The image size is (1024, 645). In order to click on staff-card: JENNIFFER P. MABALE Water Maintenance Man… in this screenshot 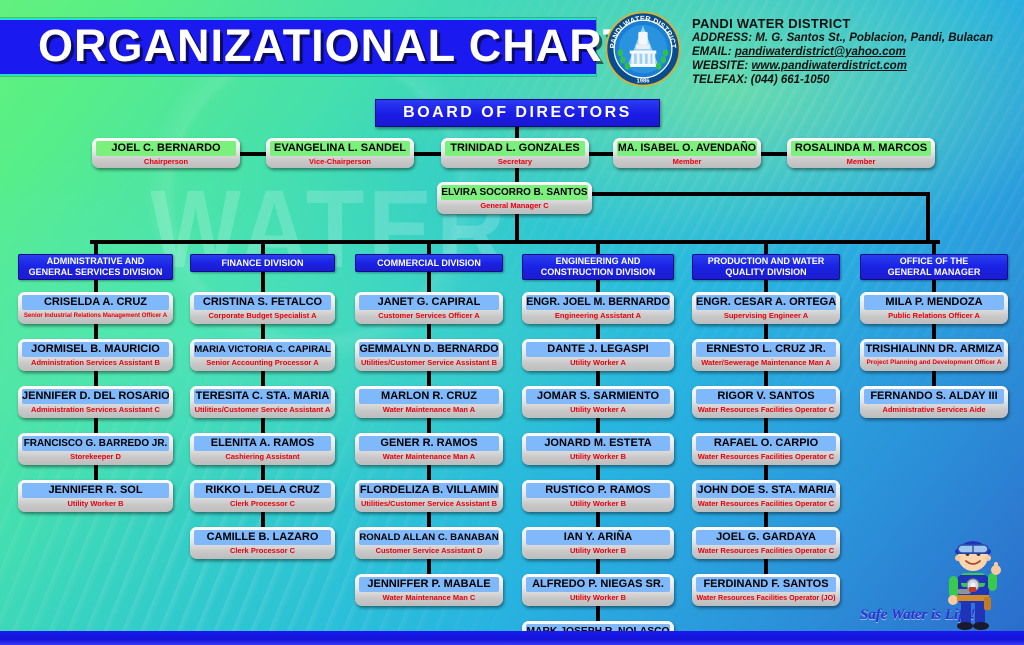, I will do `click(429, 590)`.